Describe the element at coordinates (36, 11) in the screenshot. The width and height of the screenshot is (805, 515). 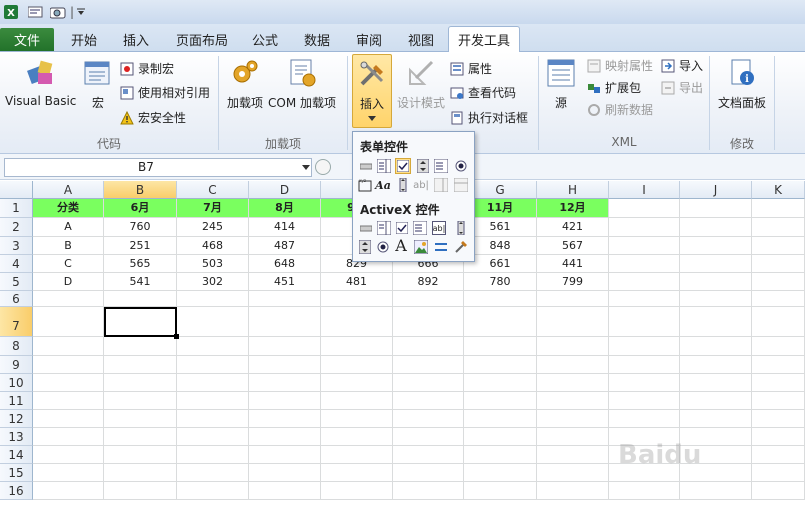
I see `form-icon` at that location.